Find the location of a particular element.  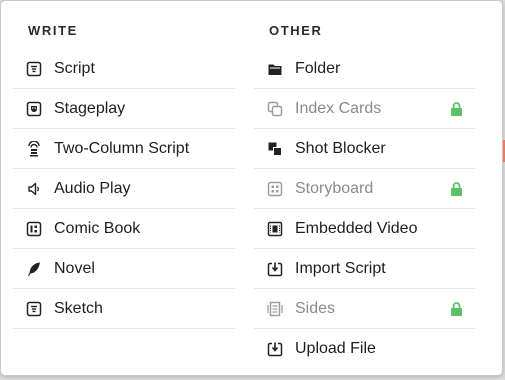

import-icon is located at coordinates (275, 269).